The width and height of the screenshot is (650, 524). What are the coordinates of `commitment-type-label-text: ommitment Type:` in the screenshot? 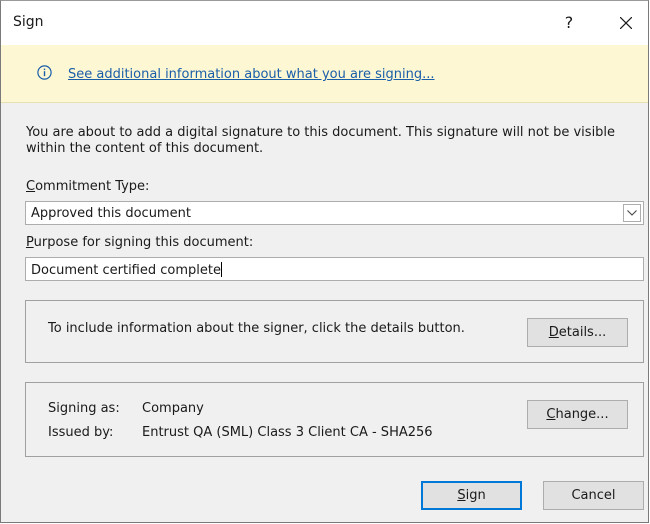 It's located at (92, 186).